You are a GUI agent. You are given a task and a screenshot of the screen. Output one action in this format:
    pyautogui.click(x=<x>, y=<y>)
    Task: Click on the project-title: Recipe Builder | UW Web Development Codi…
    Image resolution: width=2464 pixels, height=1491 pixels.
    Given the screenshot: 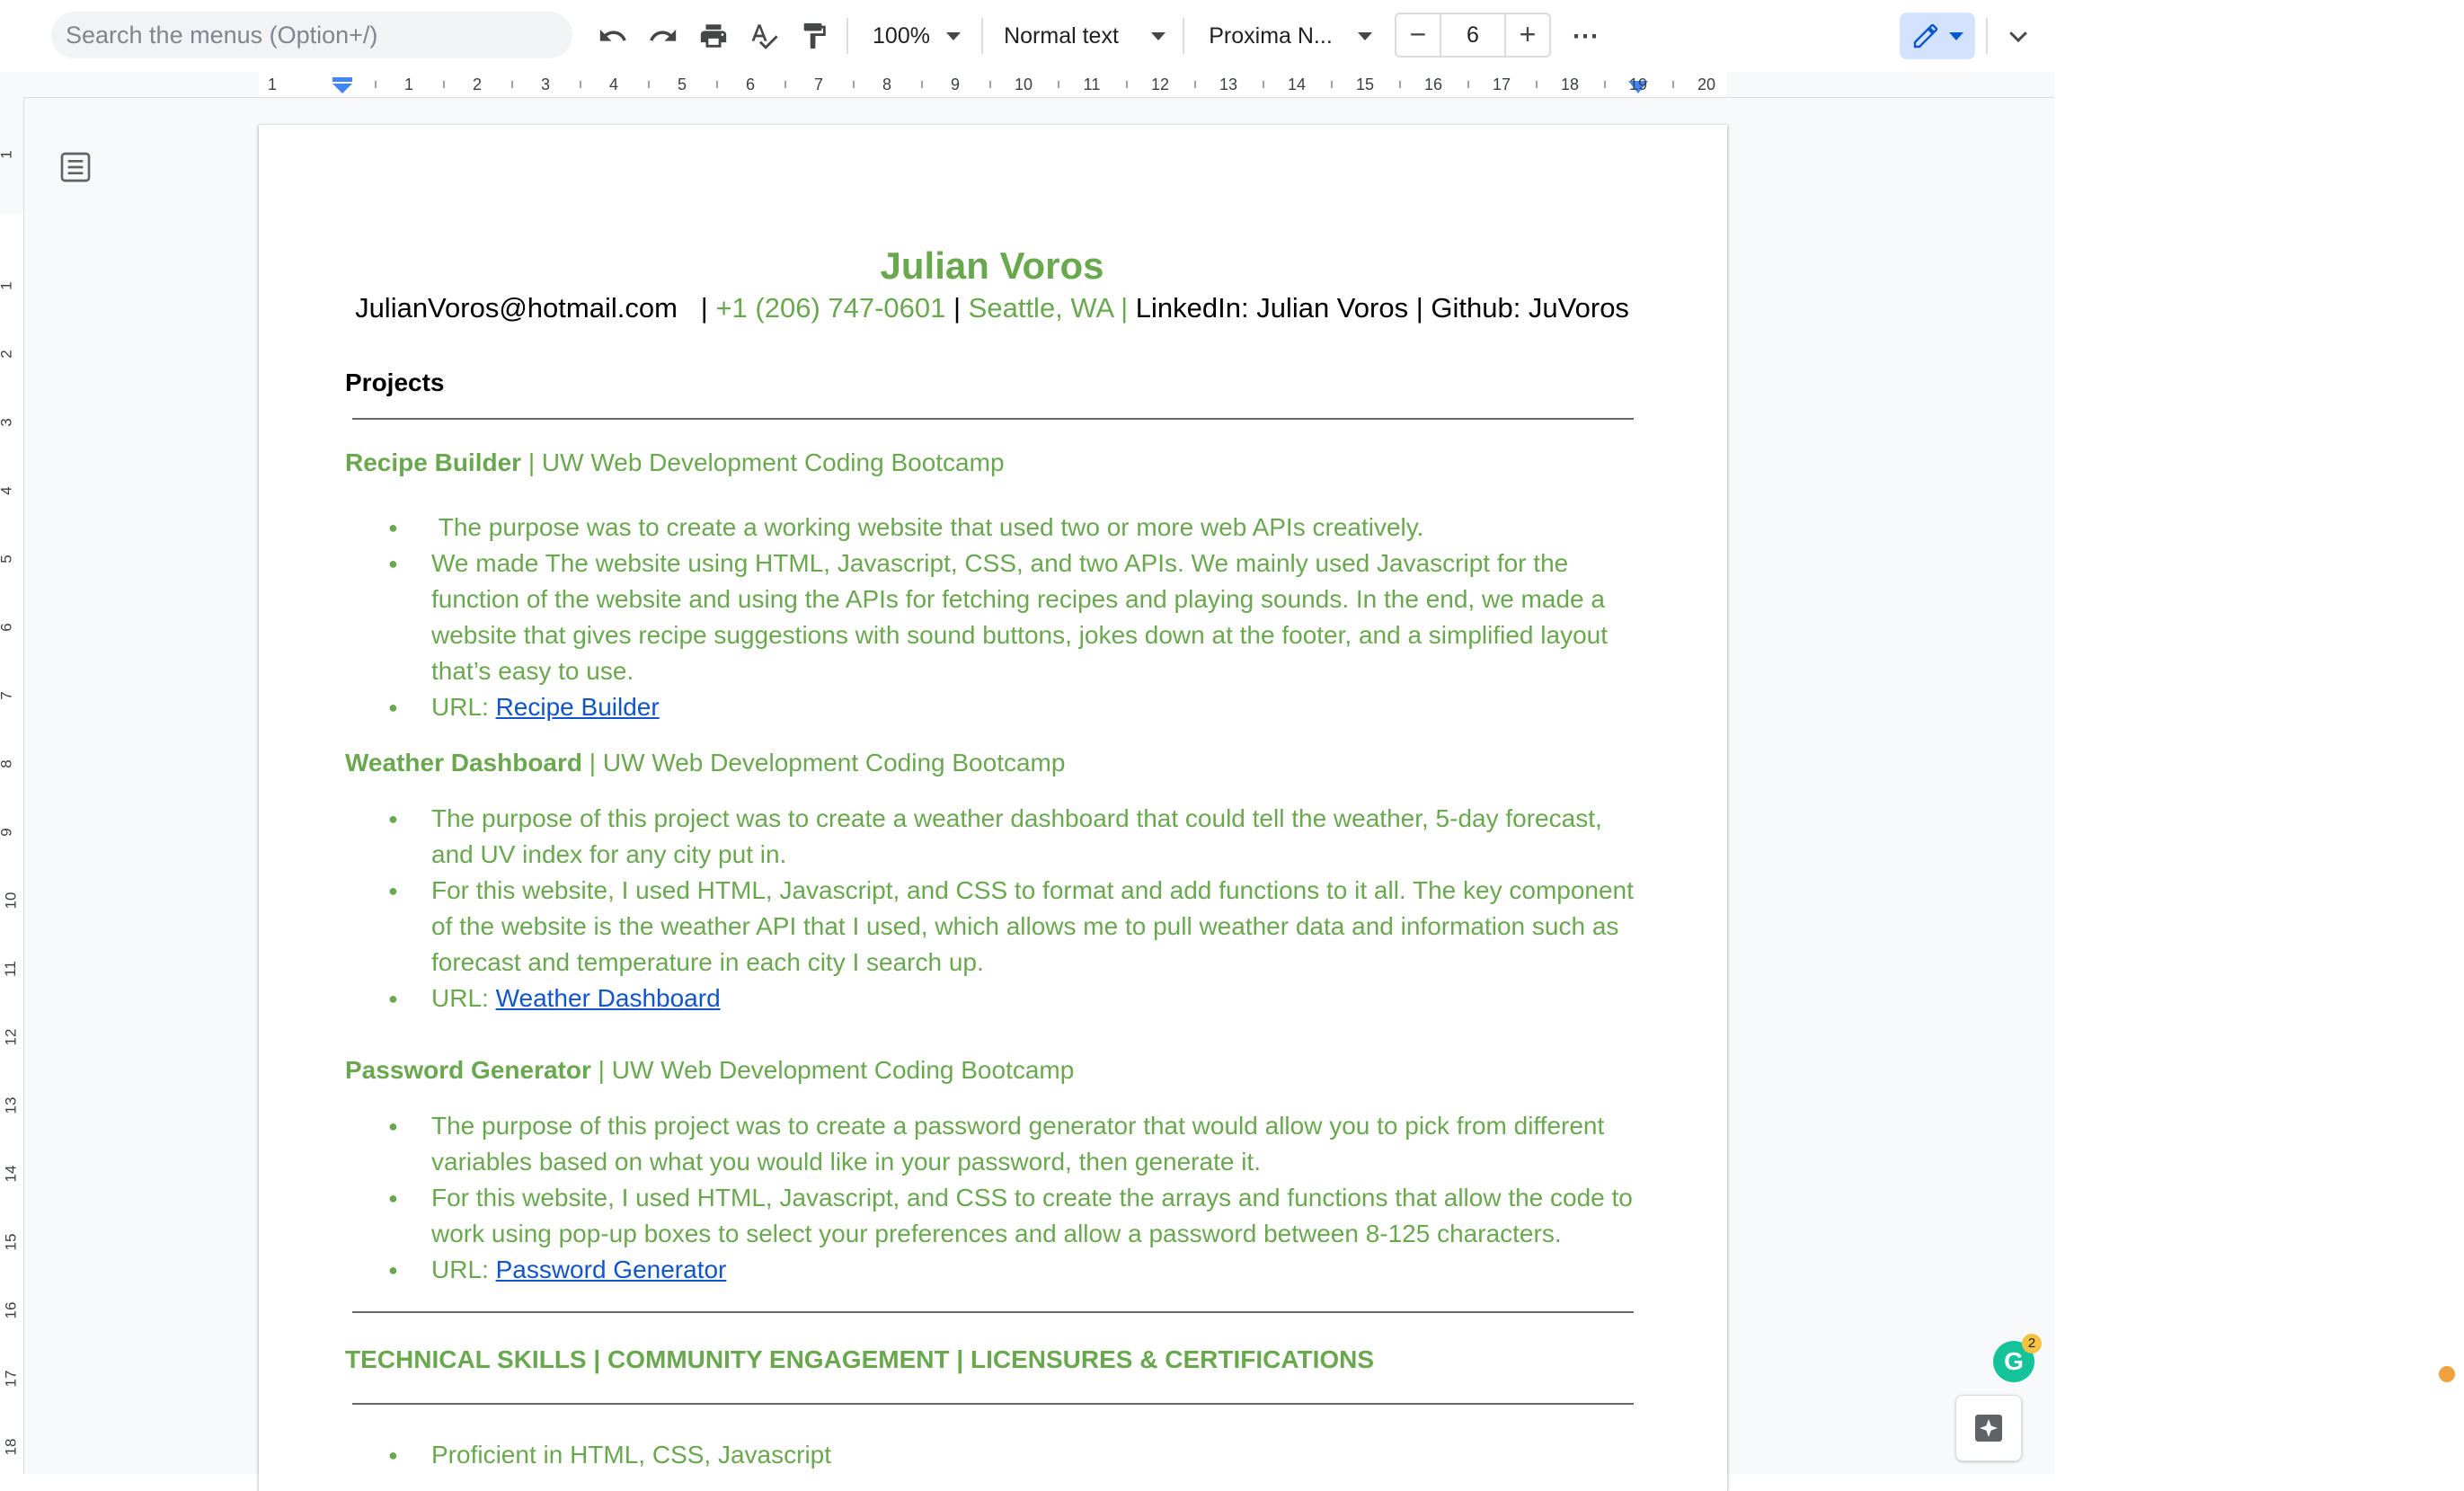 What is the action you would take?
    pyautogui.click(x=675, y=462)
    